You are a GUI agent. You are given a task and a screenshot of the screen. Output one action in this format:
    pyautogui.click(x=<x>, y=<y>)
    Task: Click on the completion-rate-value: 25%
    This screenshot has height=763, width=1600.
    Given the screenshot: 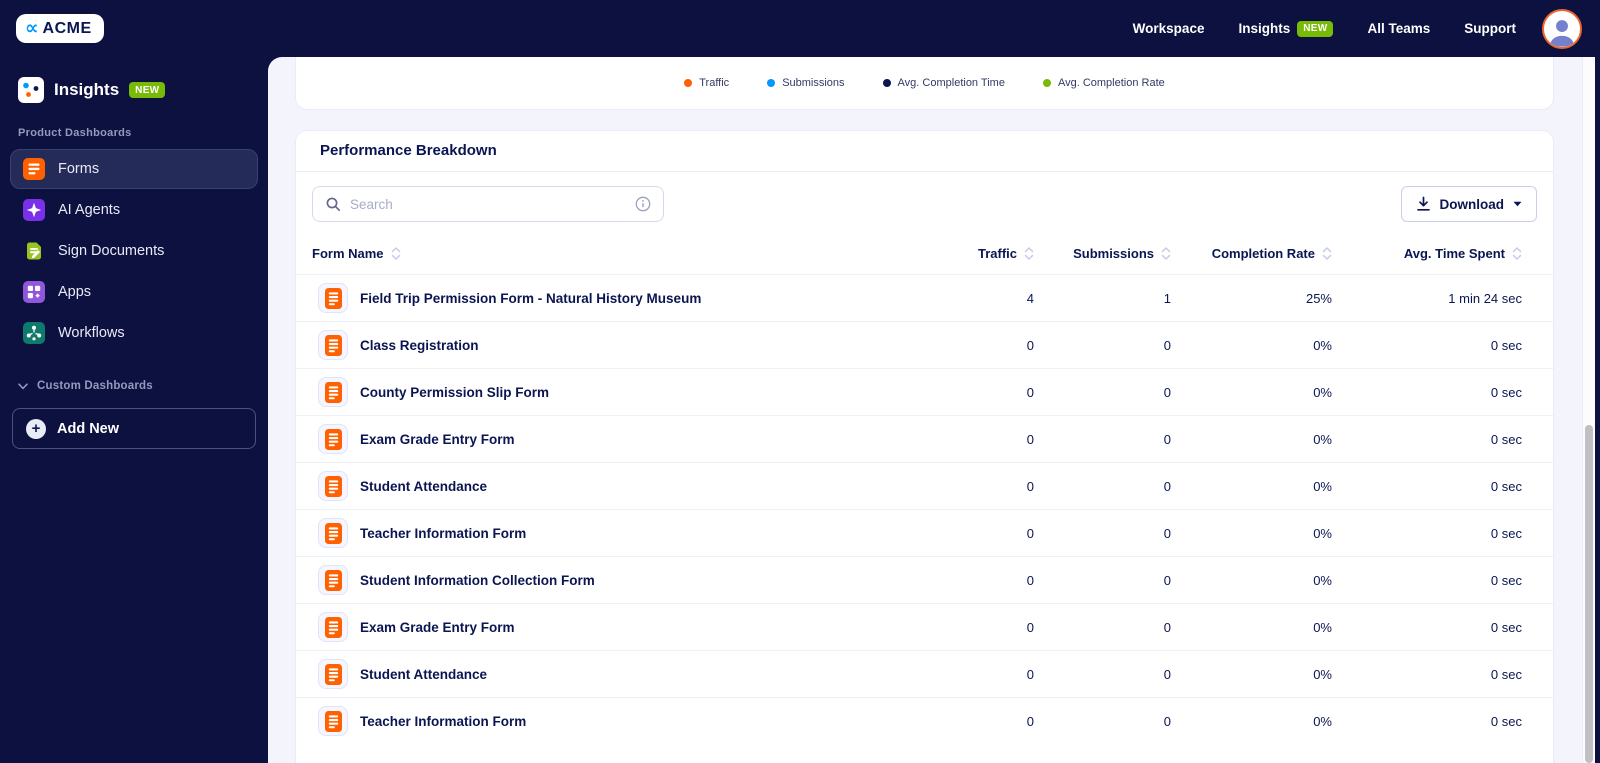 What is the action you would take?
    pyautogui.click(x=1318, y=298)
    